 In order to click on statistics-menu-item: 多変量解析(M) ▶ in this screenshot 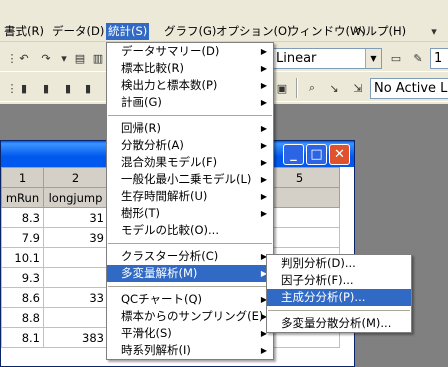, I will do `click(190, 273)`.